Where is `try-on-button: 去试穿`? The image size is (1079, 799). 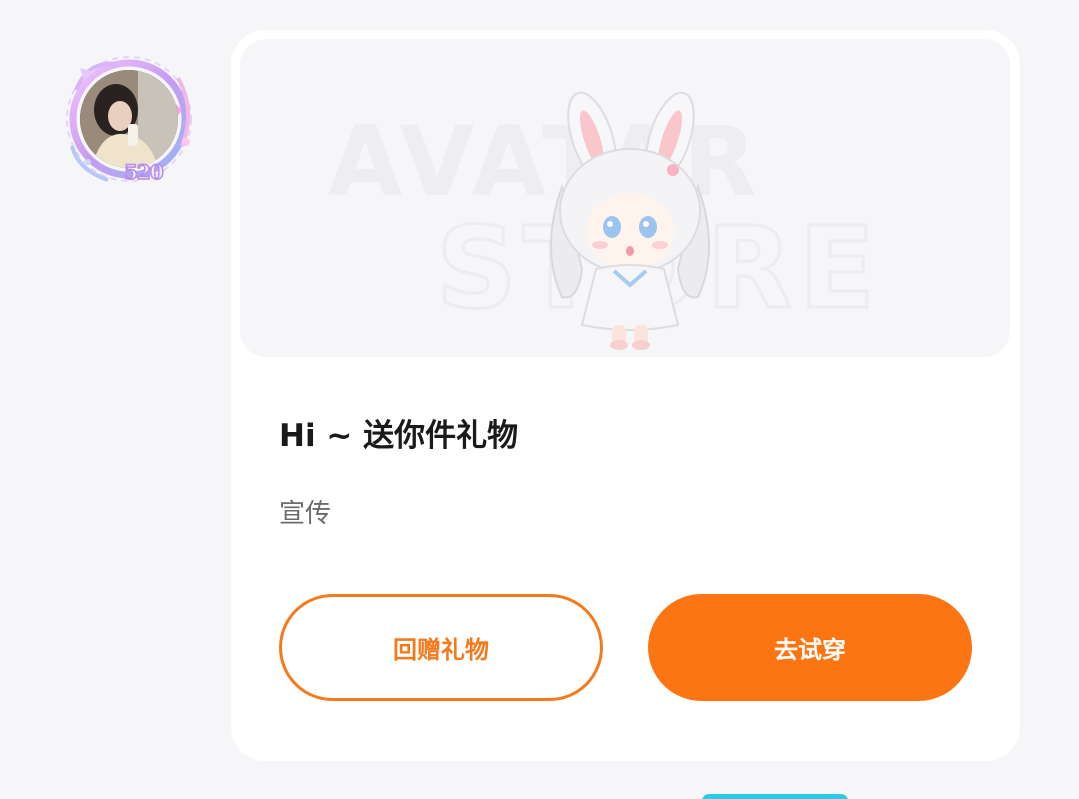 try-on-button: 去试穿 is located at coordinates (810, 647).